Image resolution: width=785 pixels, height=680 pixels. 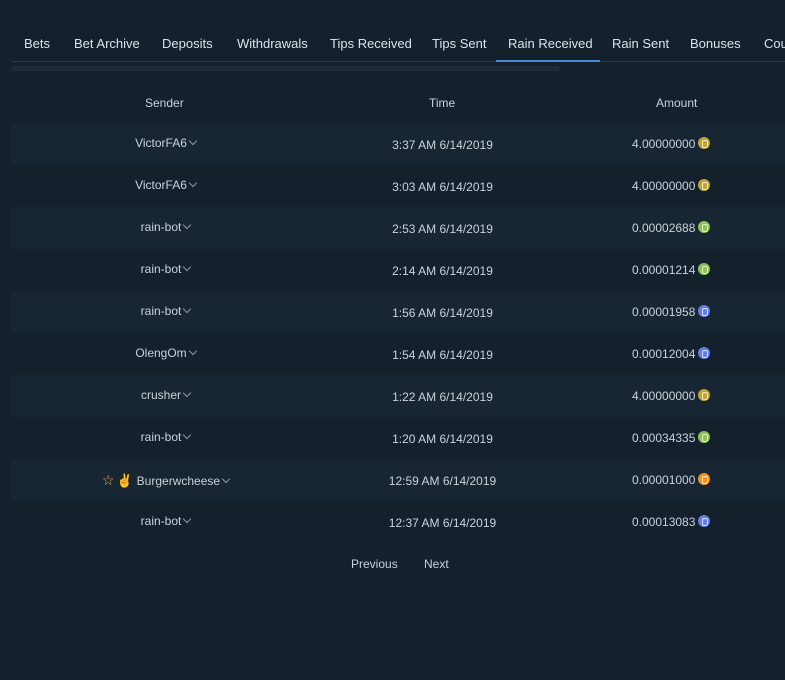 I want to click on sender-name: Burgerwcheese, so click(x=178, y=481).